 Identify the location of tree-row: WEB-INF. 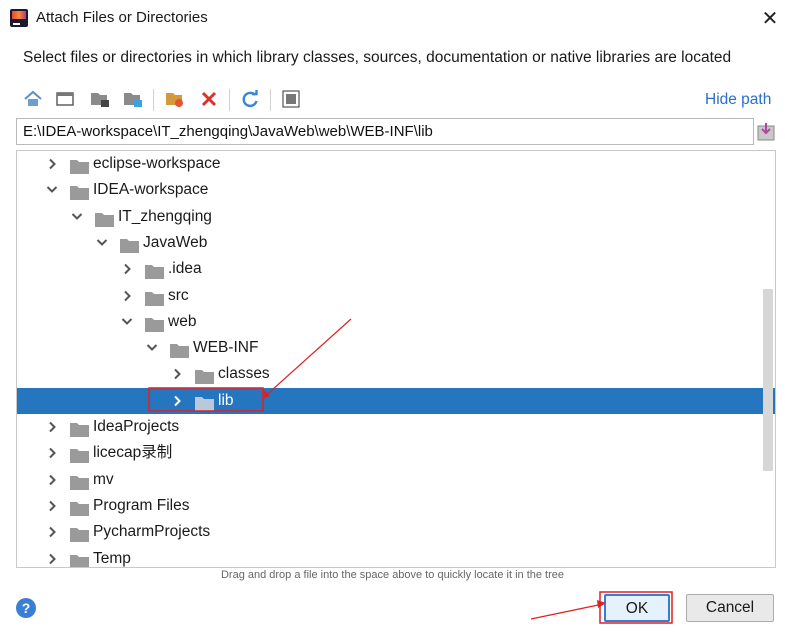
(396, 348).